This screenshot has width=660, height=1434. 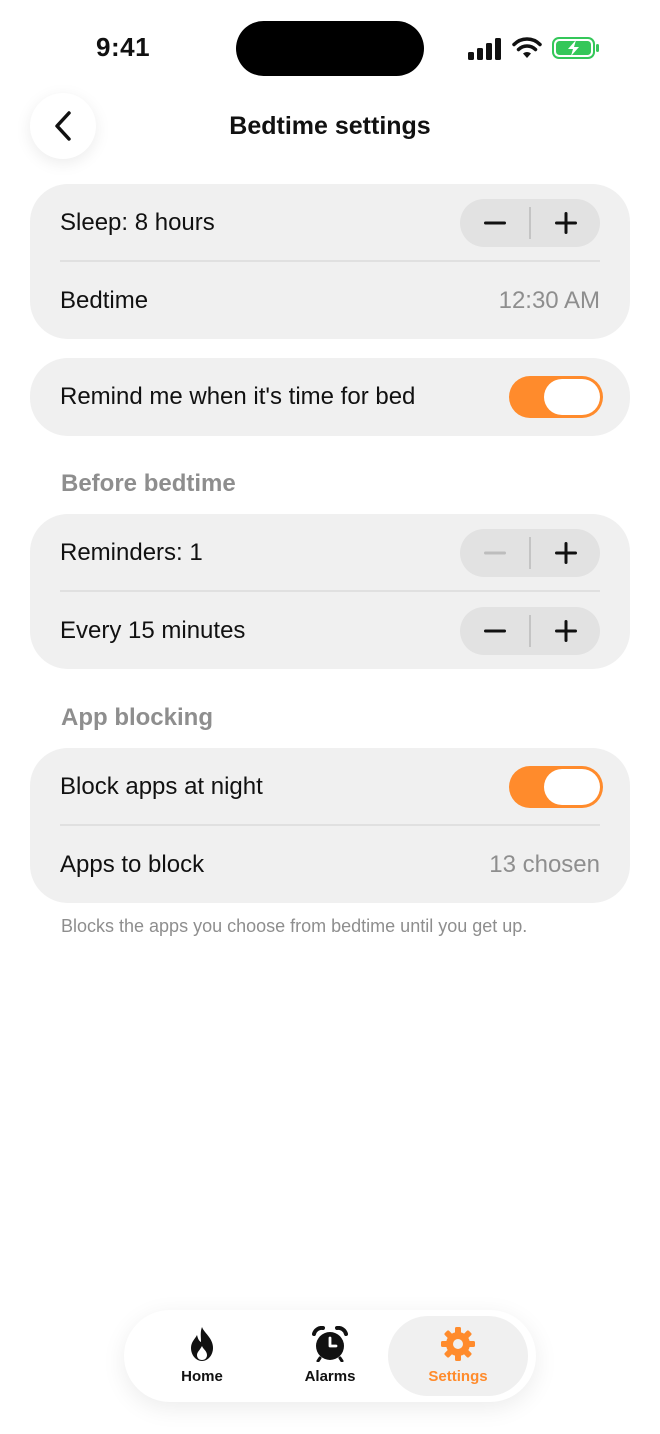 I want to click on tab-settings: Settings, so click(x=458, y=1356).